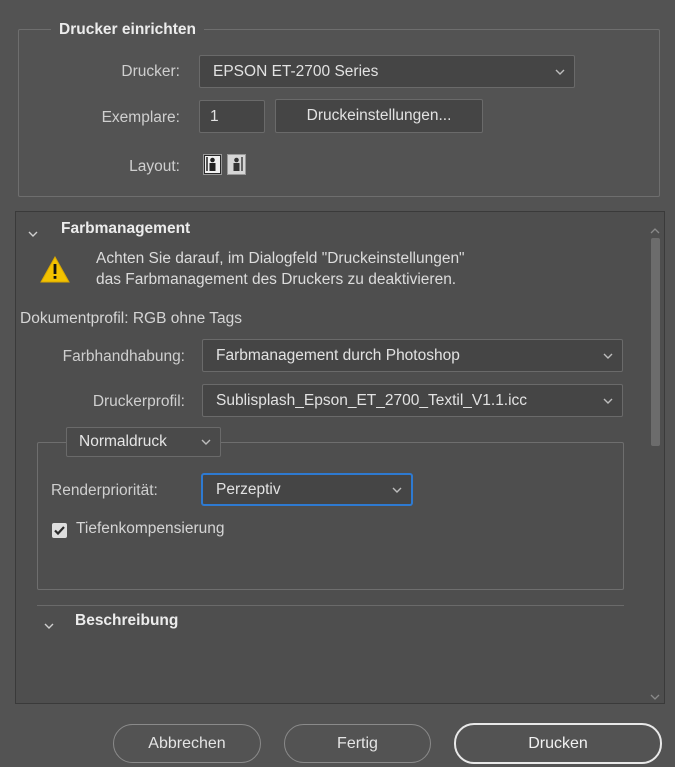 The image size is (675, 767). What do you see at coordinates (236, 164) in the screenshot?
I see `landscape-layout-icon` at bounding box center [236, 164].